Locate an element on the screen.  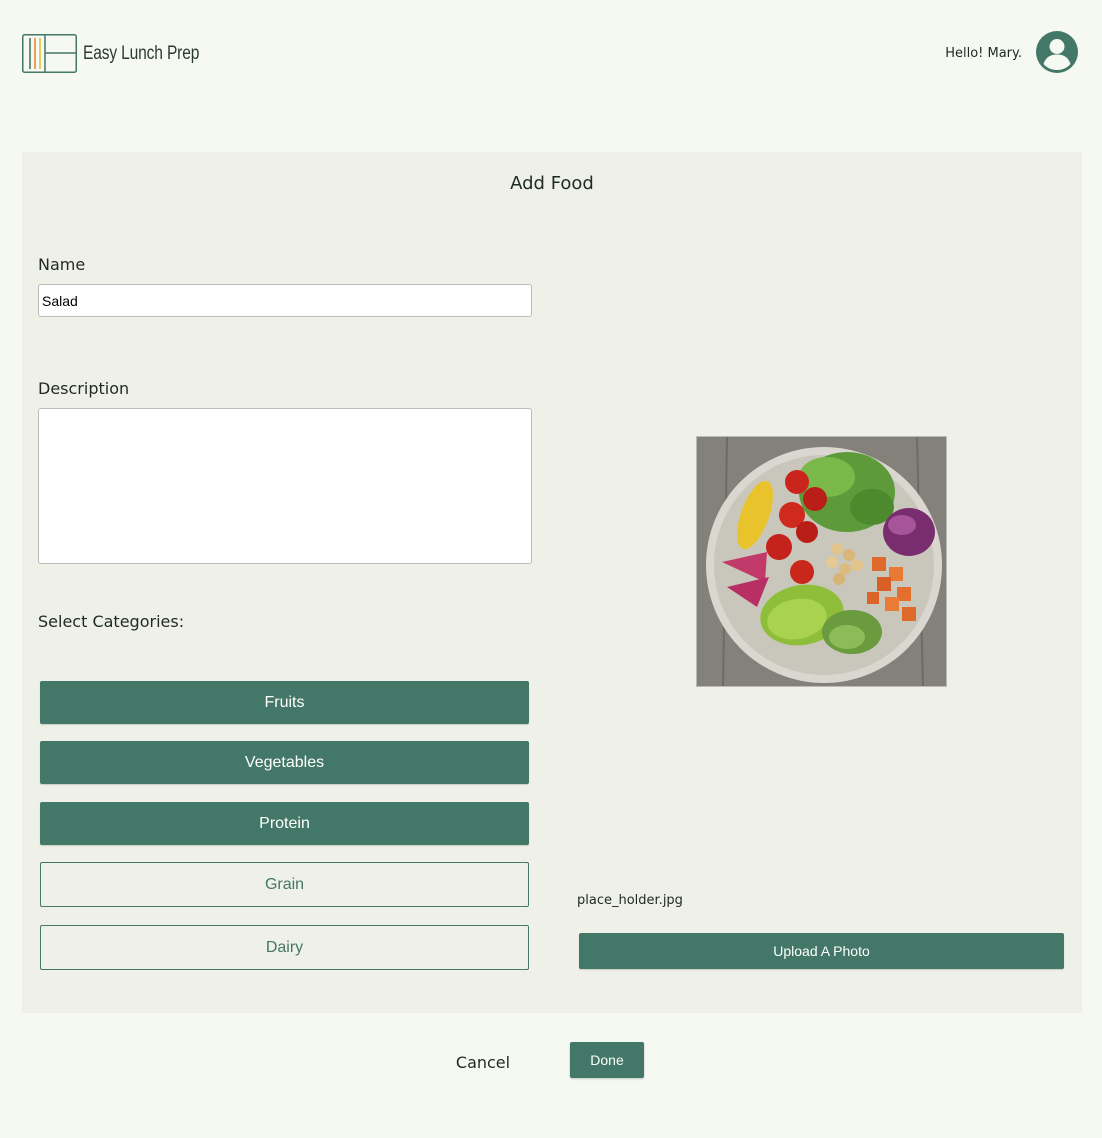
food-photo is located at coordinates (821, 561).